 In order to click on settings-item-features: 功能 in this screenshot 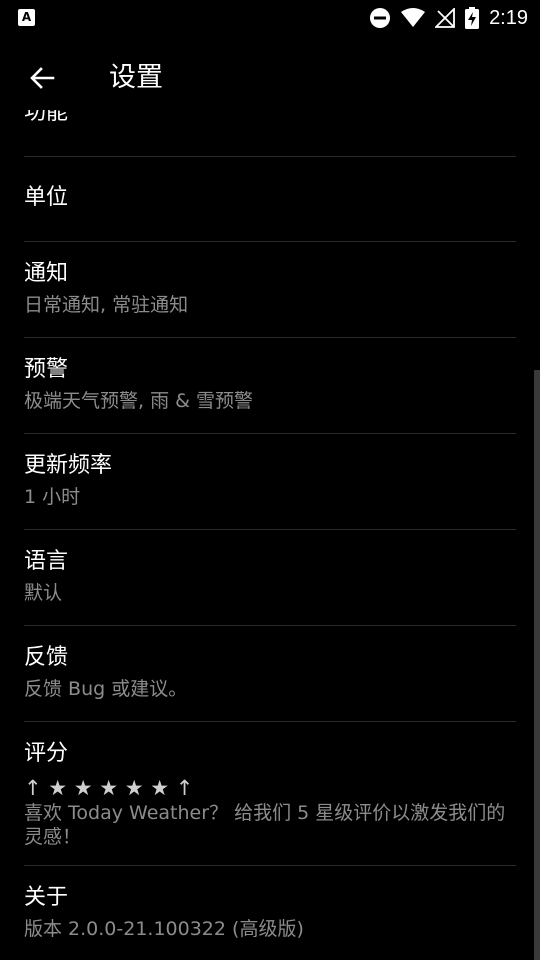, I will do `click(270, 133)`.